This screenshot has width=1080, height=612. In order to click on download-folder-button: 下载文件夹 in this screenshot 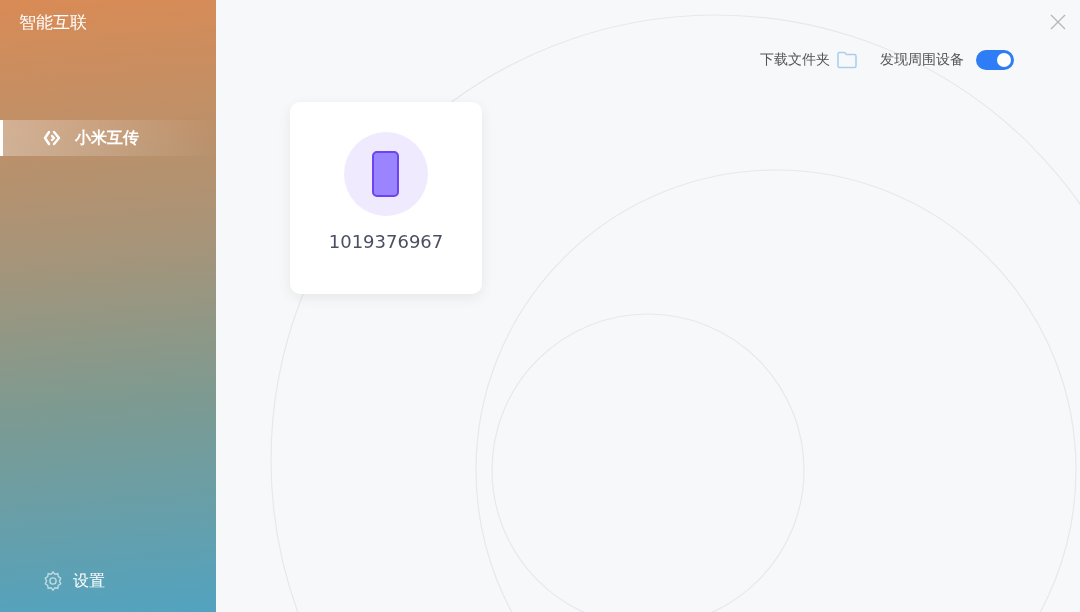, I will do `click(809, 59)`.